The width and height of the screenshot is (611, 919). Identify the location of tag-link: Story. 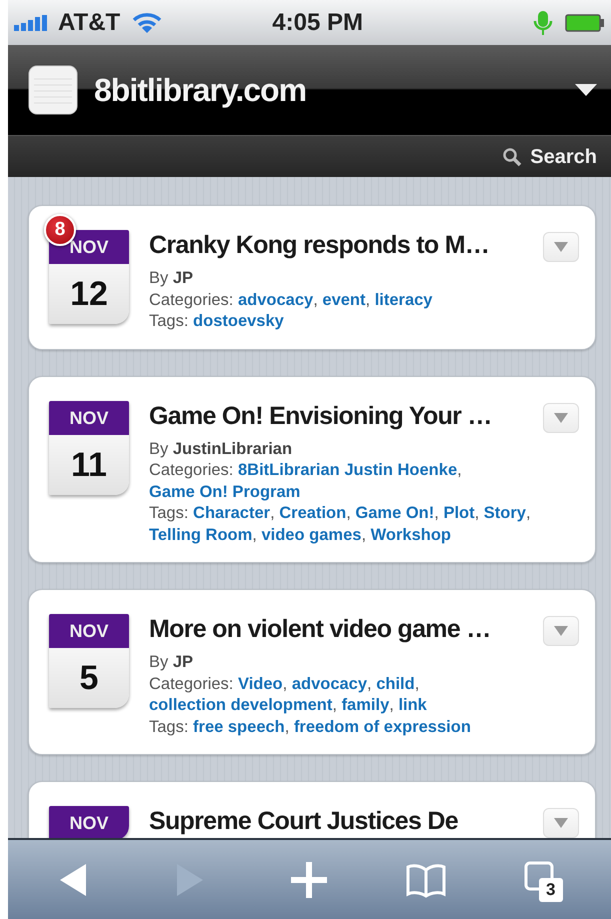
(505, 513).